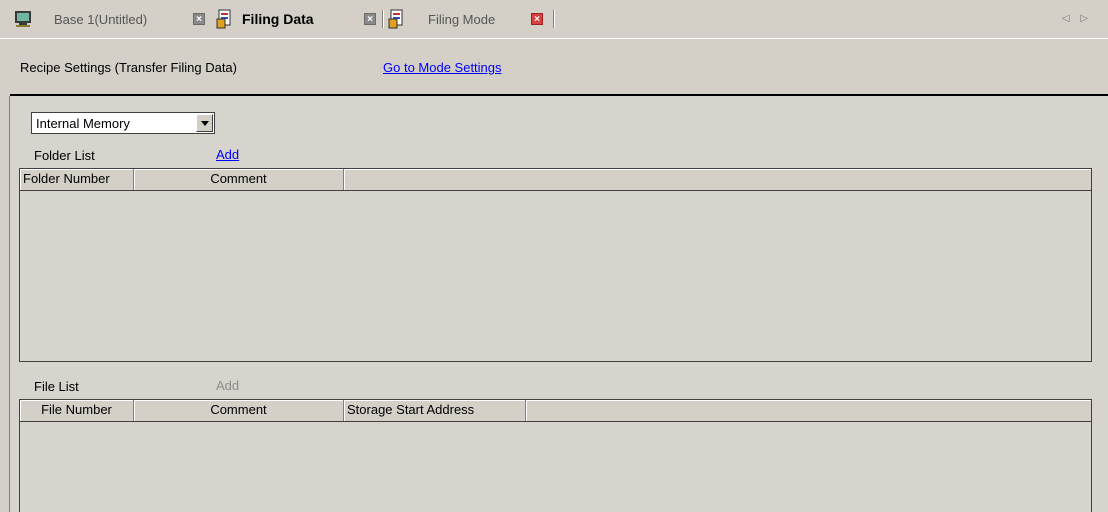 This screenshot has height=512, width=1108. What do you see at coordinates (56, 386) in the screenshot?
I see `file-list-label: File List` at bounding box center [56, 386].